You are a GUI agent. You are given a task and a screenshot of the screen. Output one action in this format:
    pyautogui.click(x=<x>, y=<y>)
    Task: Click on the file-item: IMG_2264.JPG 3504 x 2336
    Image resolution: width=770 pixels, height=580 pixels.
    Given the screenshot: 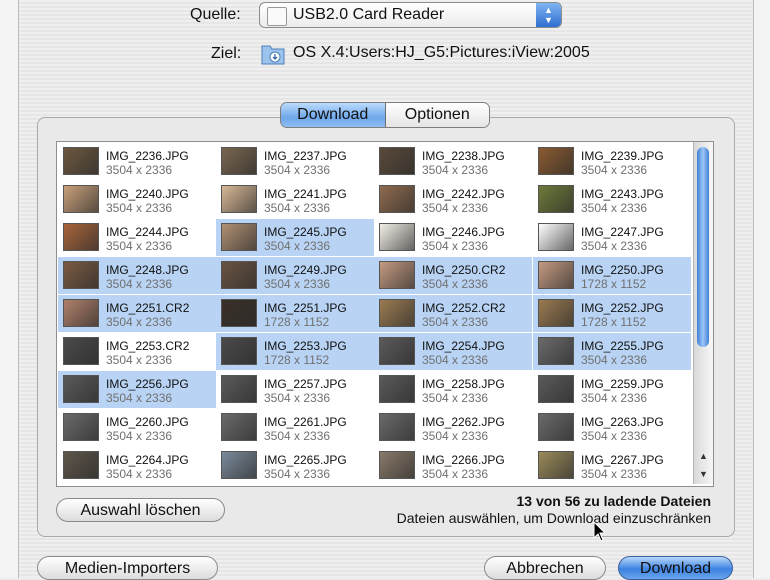 What is the action you would take?
    pyautogui.click(x=137, y=465)
    